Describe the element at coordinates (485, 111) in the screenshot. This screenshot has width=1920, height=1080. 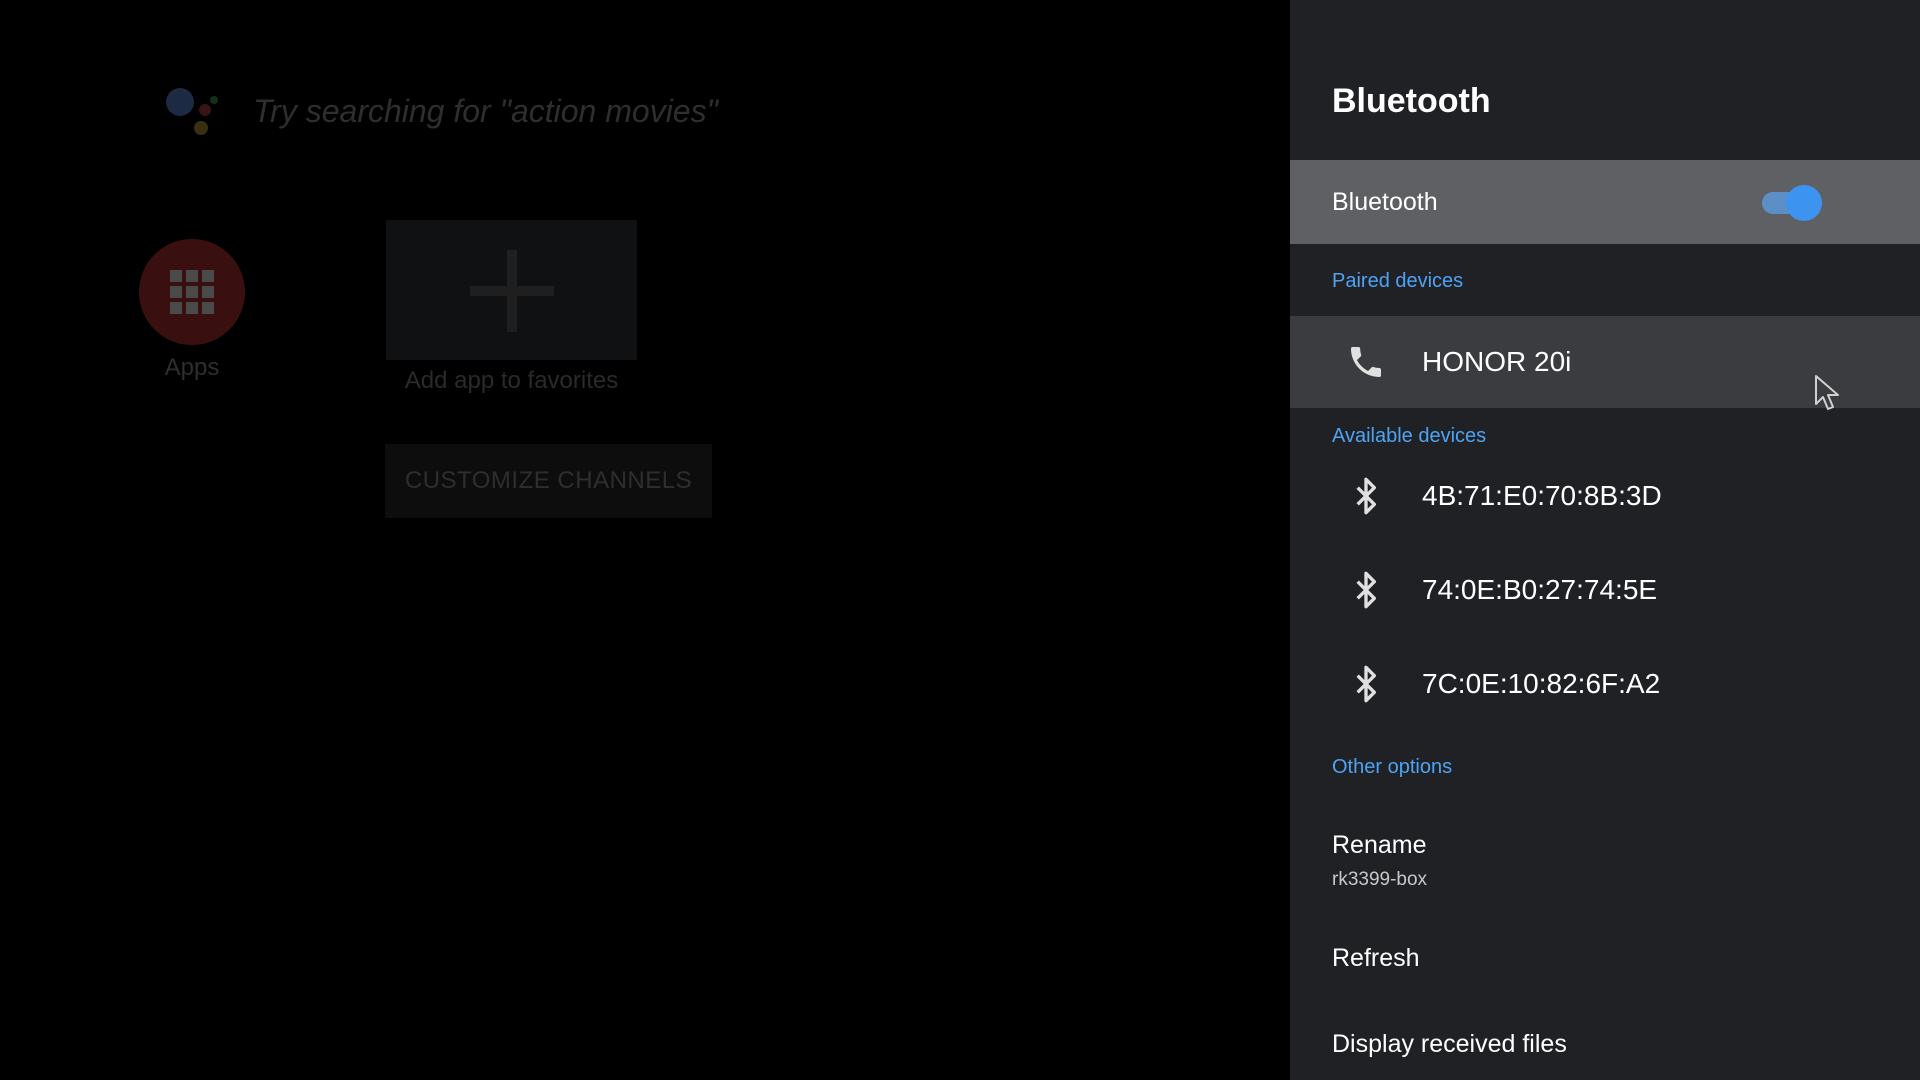
I see `search-hint: Try searching for "action movies"` at that location.